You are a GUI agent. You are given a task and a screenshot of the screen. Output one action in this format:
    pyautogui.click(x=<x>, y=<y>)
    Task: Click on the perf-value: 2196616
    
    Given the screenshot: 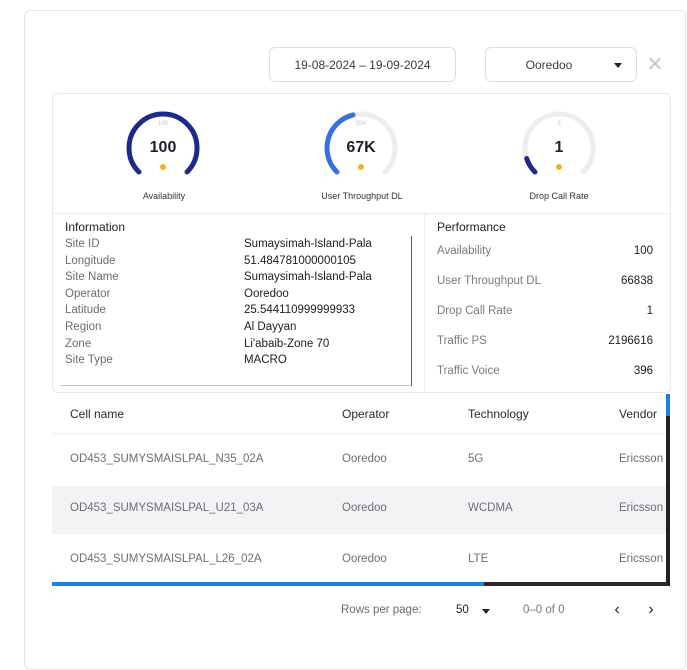 What is the action you would take?
    pyautogui.click(x=630, y=341)
    